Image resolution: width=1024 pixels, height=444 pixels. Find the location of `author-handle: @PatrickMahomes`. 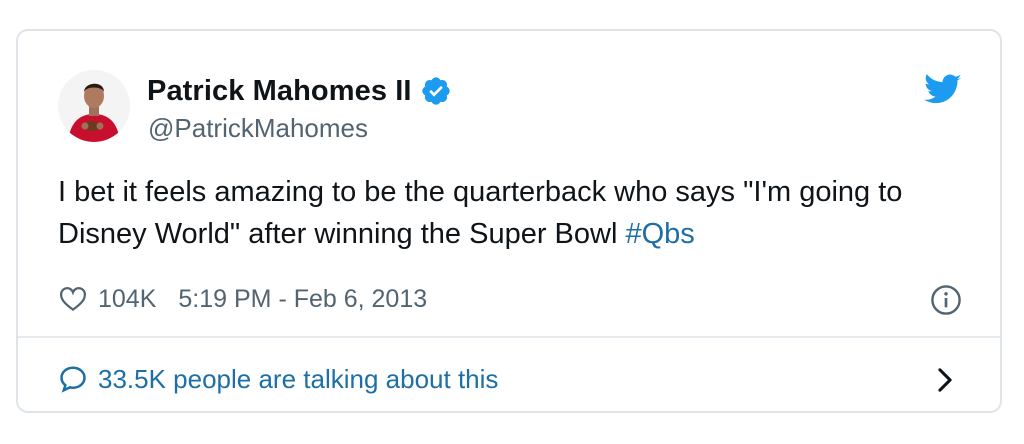

author-handle: @PatrickMahomes is located at coordinates (258, 128).